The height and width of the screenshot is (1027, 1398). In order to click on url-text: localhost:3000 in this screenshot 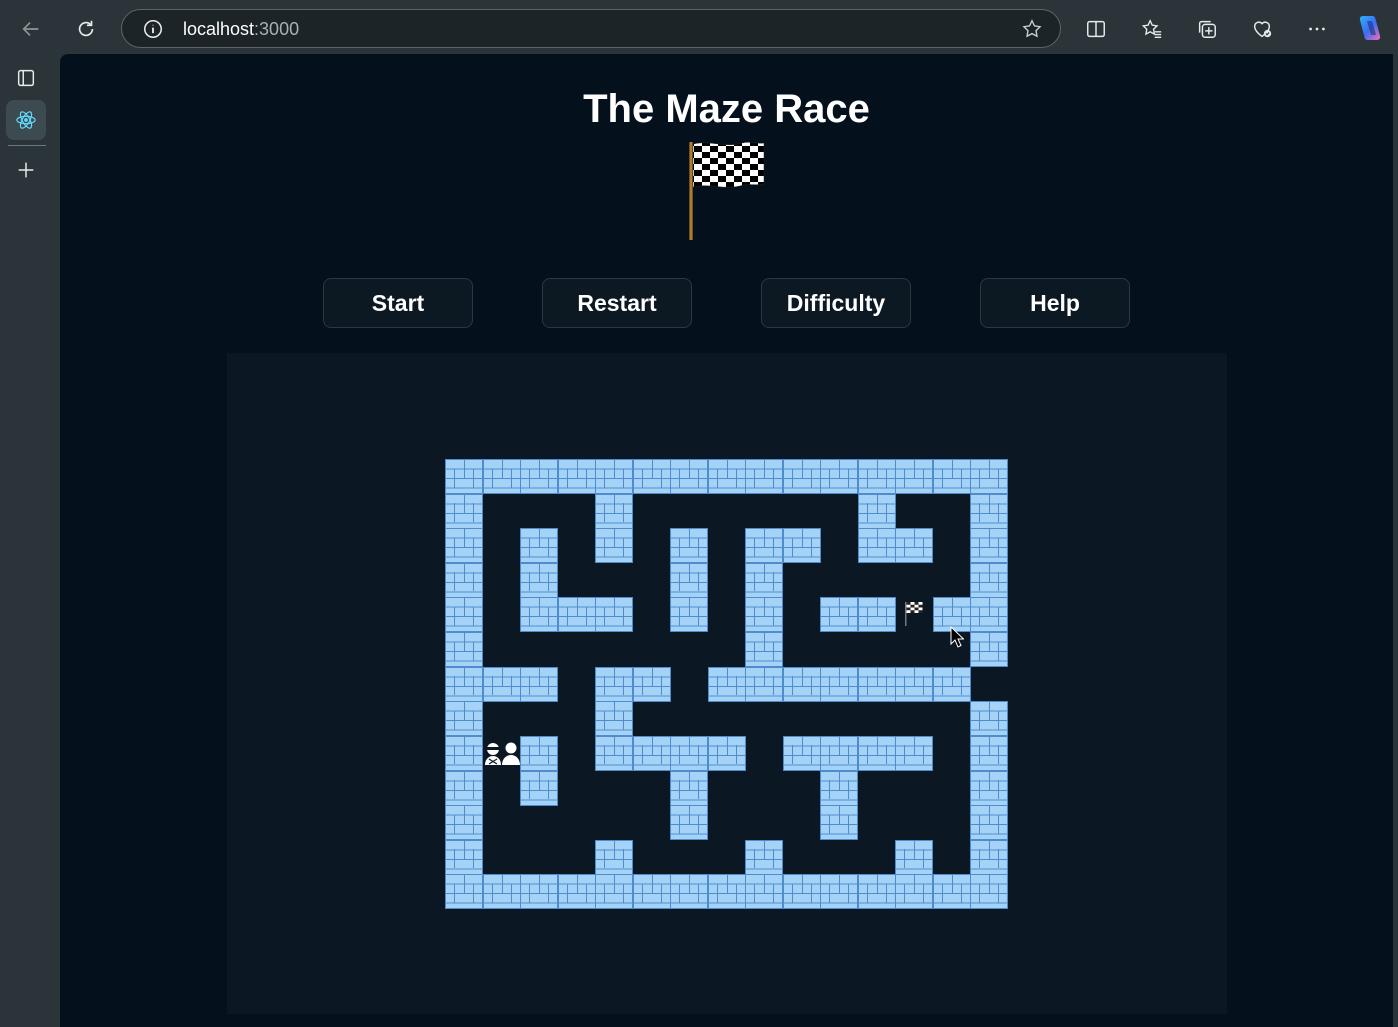, I will do `click(241, 29)`.